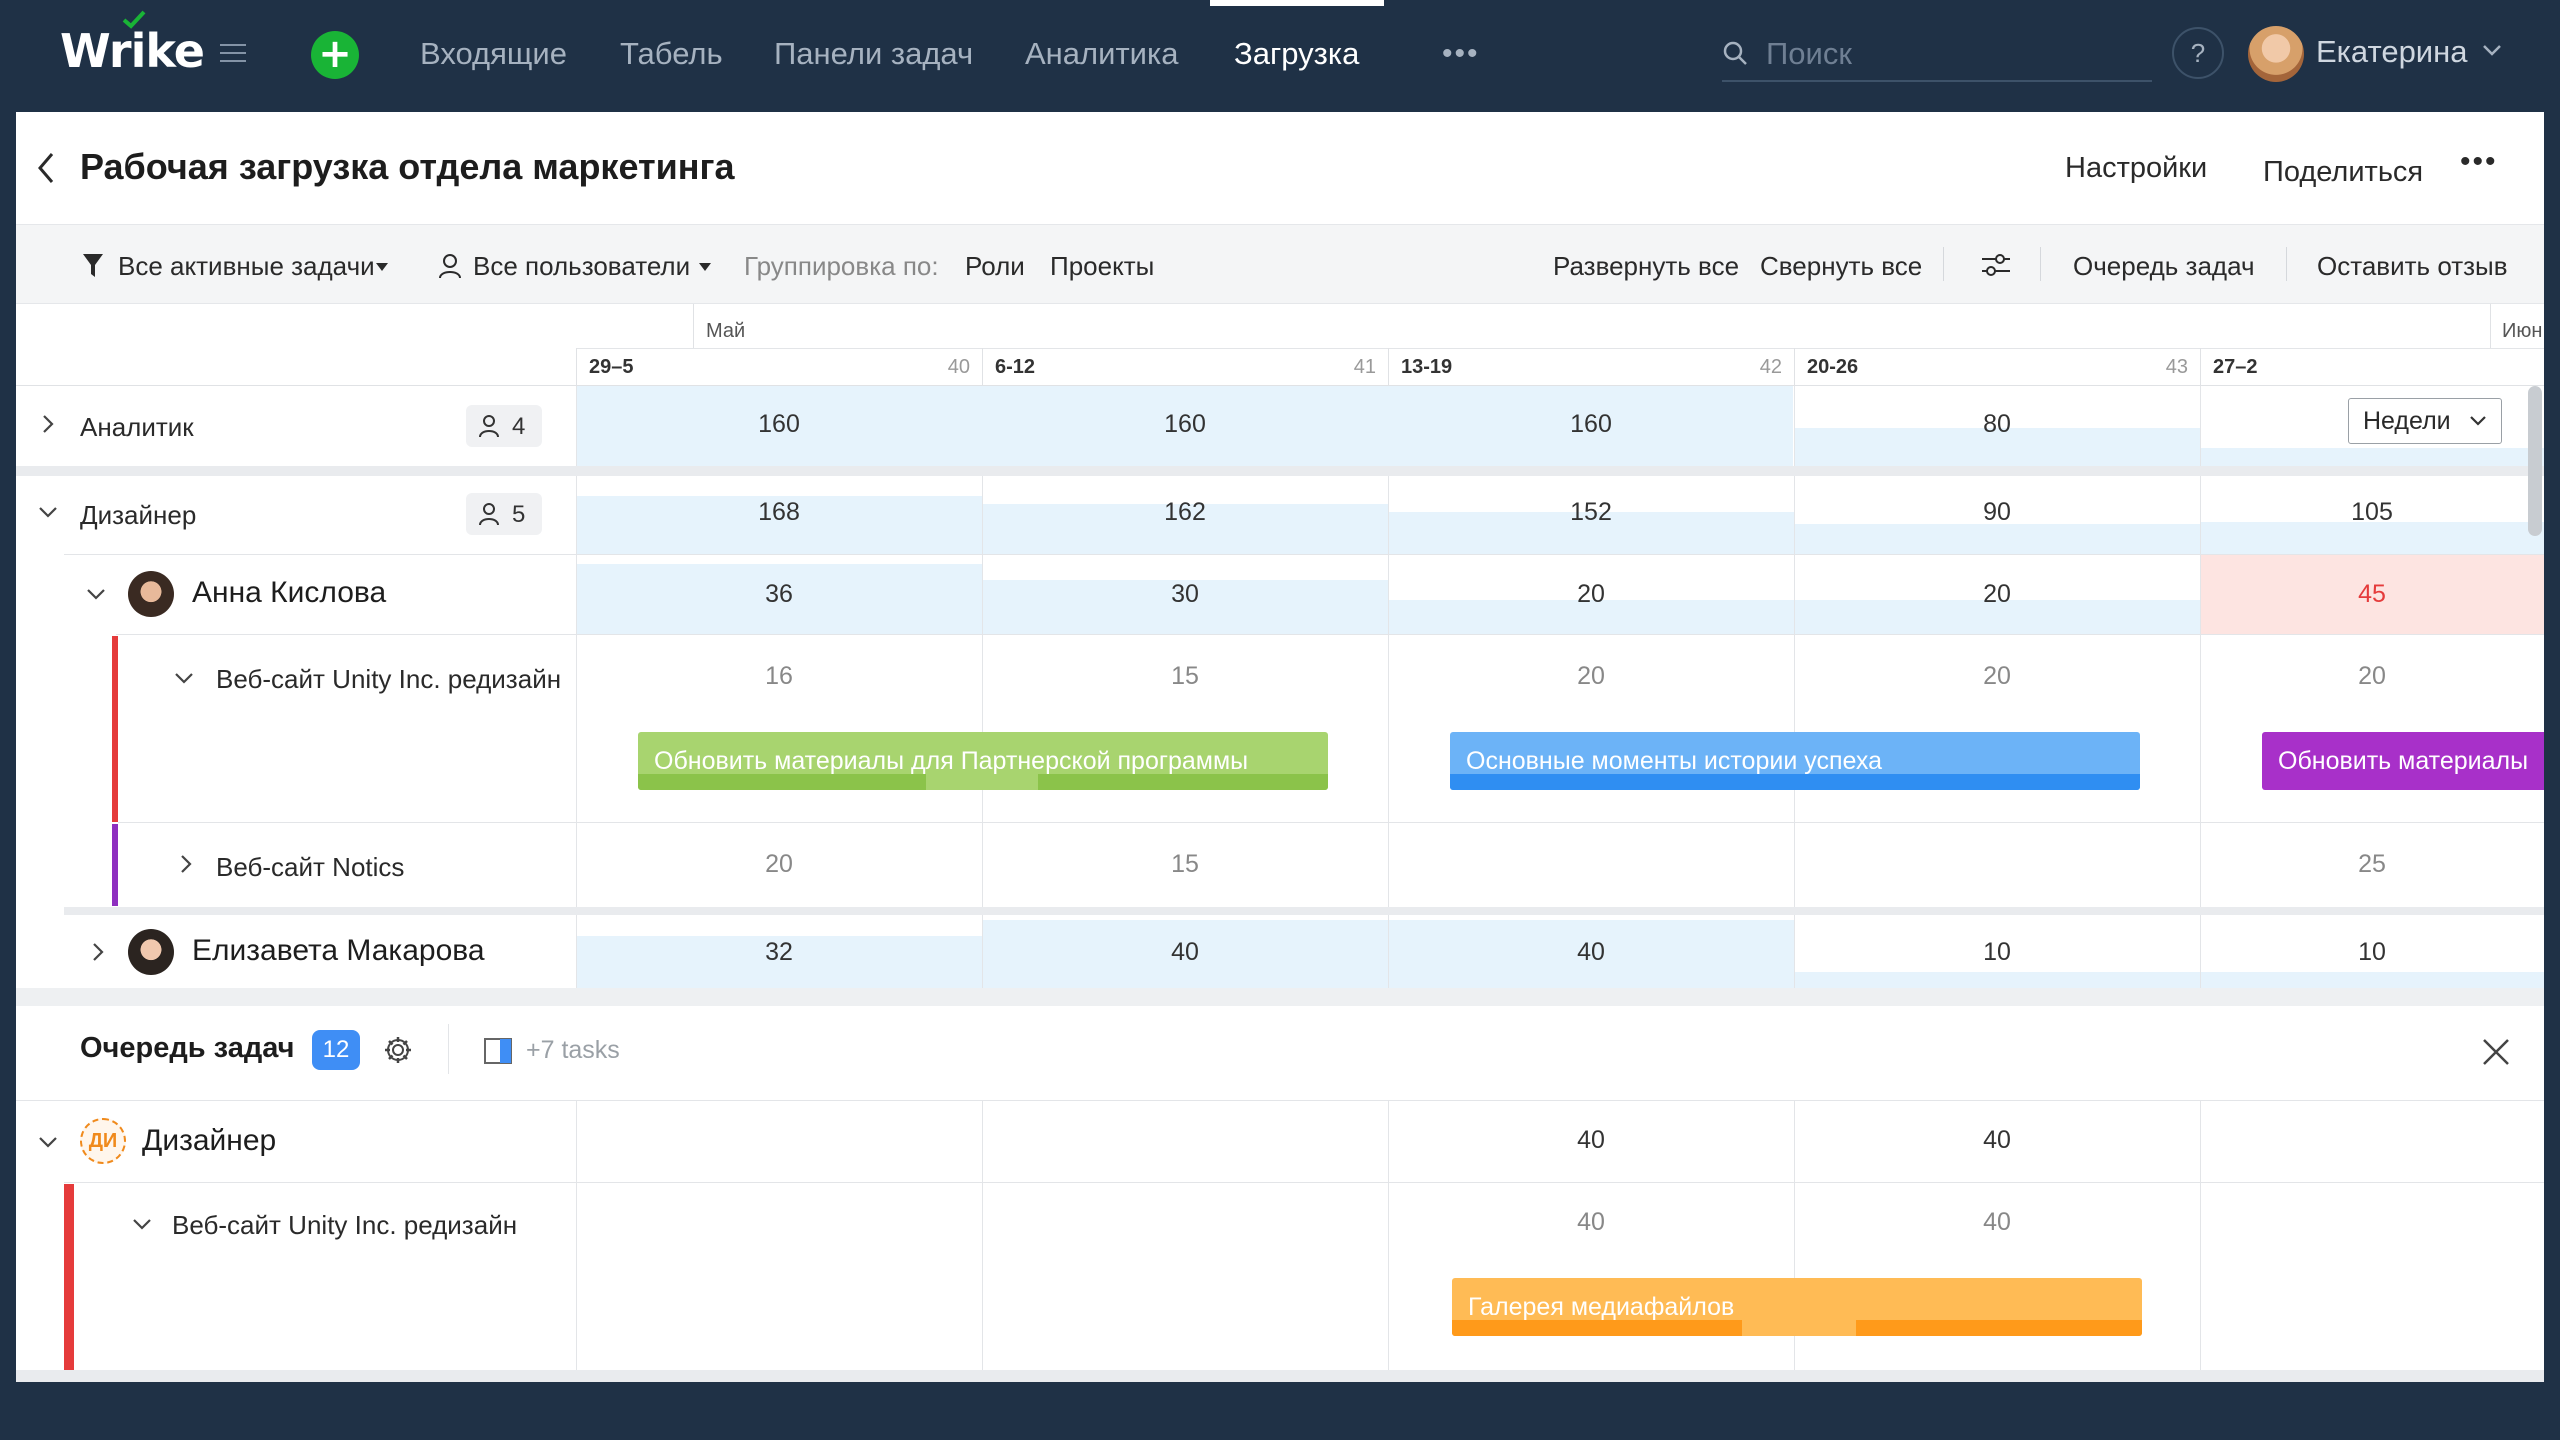  I want to click on project-notics-label: Веб-сайт Notics, so click(310, 867).